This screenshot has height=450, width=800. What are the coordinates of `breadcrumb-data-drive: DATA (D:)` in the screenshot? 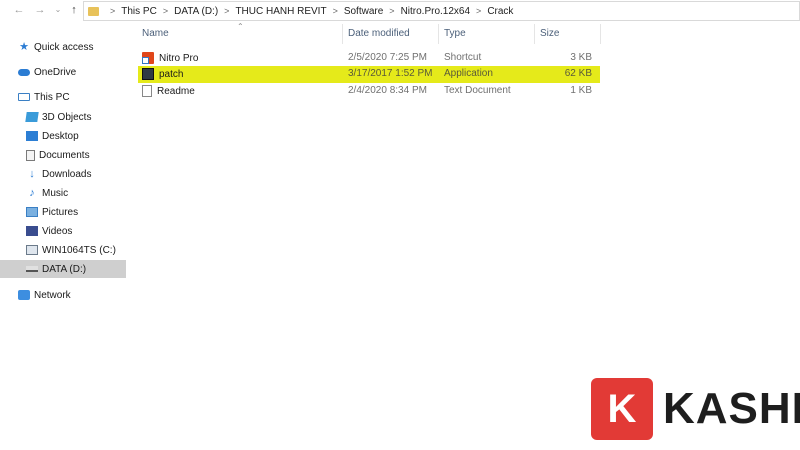 It's located at (196, 11).